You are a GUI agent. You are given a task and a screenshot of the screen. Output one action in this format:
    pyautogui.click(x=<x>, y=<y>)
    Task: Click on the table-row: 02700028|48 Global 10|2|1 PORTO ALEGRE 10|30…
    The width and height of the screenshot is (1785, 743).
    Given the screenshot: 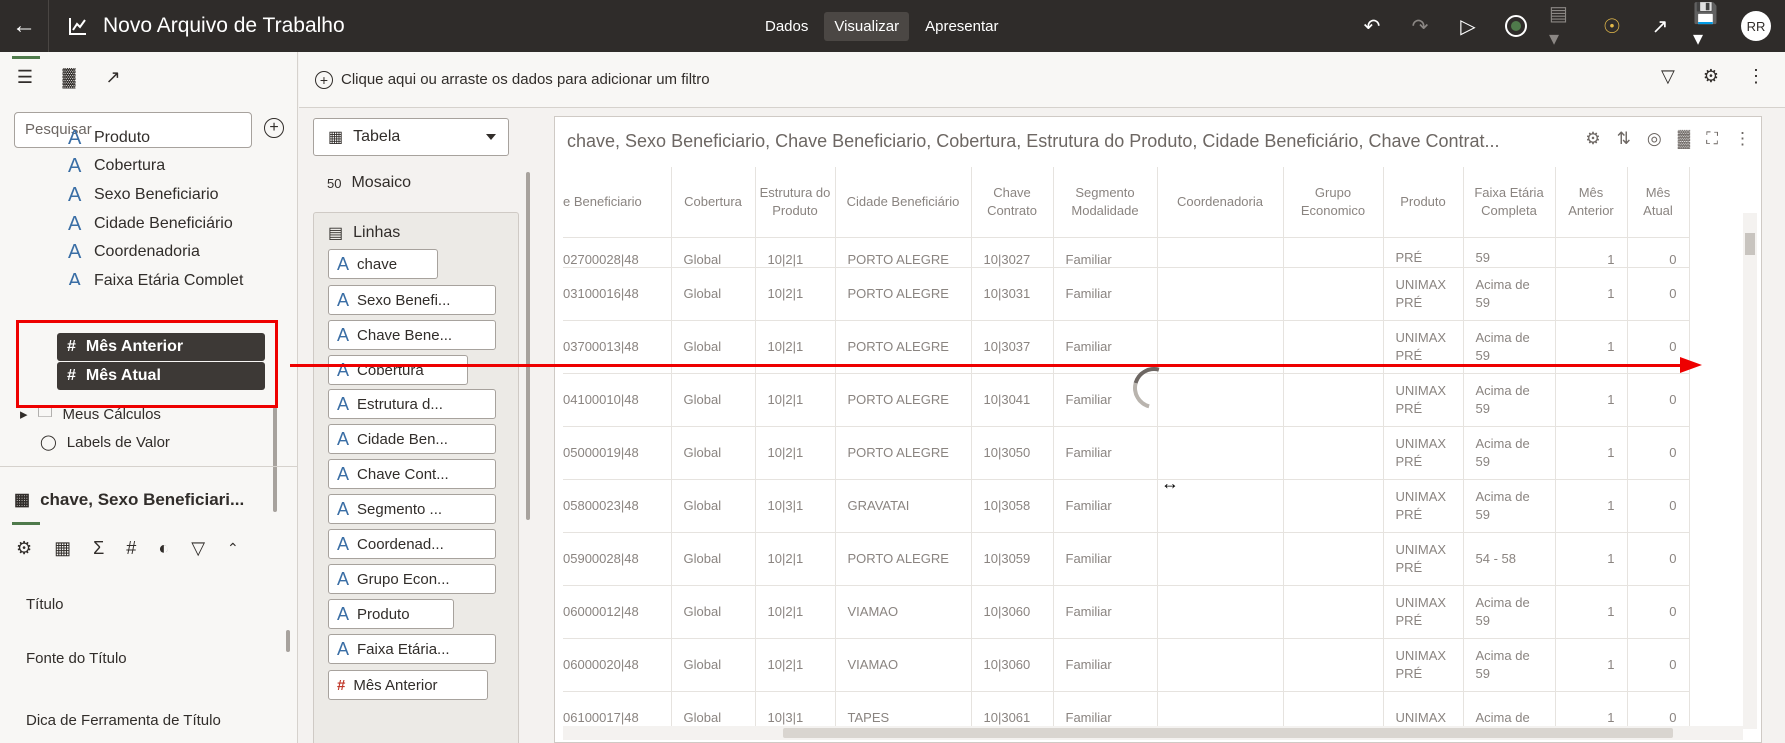 What is the action you would take?
    pyautogui.click(x=1126, y=252)
    